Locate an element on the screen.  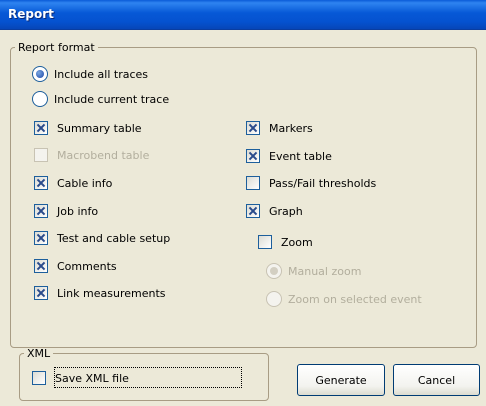
radio-manual-zoom: Manual zoom is located at coordinates (313, 271).